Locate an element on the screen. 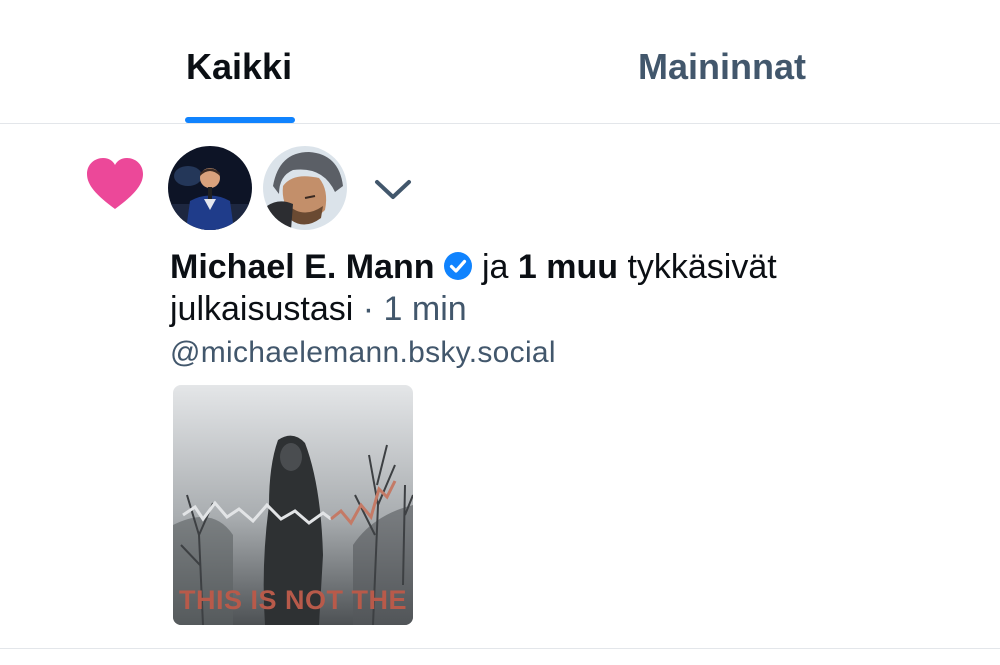 The image size is (1000, 665). active-tab-indicator is located at coordinates (240, 120).